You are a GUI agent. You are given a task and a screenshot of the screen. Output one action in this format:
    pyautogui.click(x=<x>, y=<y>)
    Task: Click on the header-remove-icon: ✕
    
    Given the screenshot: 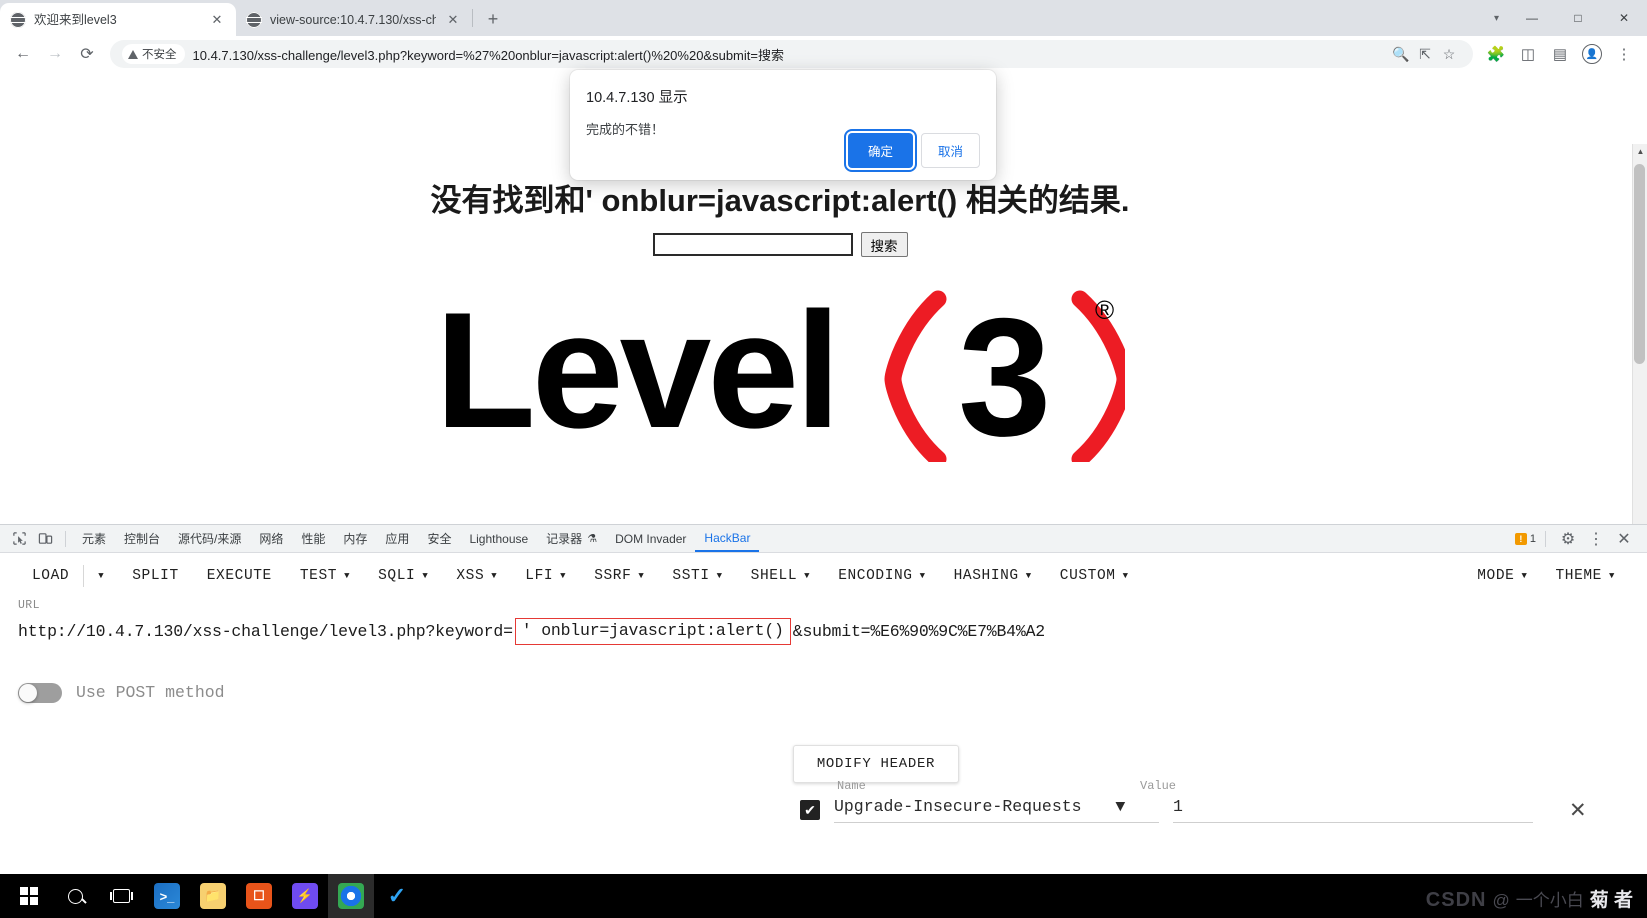 What is the action you would take?
    pyautogui.click(x=1578, y=810)
    